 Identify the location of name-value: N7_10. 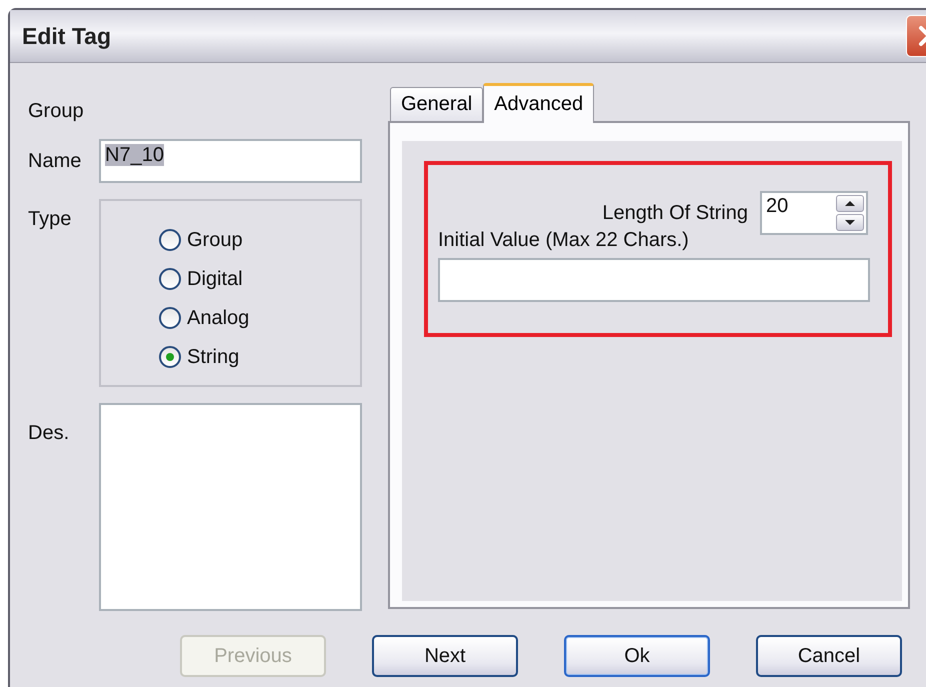
(134, 155).